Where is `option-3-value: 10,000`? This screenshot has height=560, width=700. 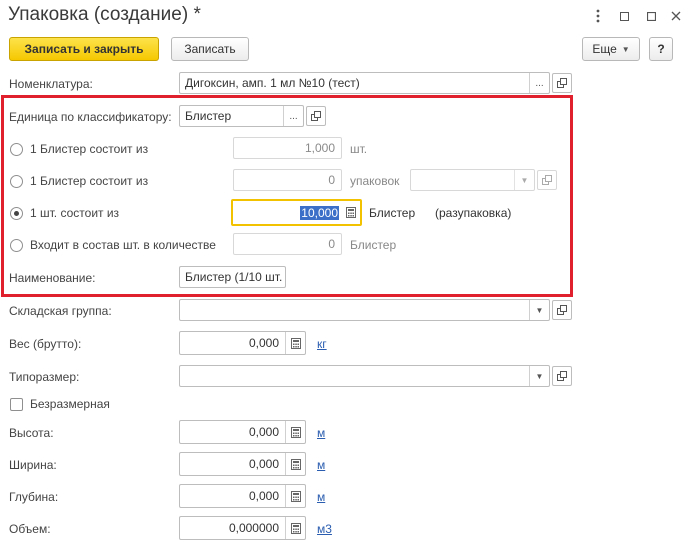 option-3-value: 10,000 is located at coordinates (319, 212).